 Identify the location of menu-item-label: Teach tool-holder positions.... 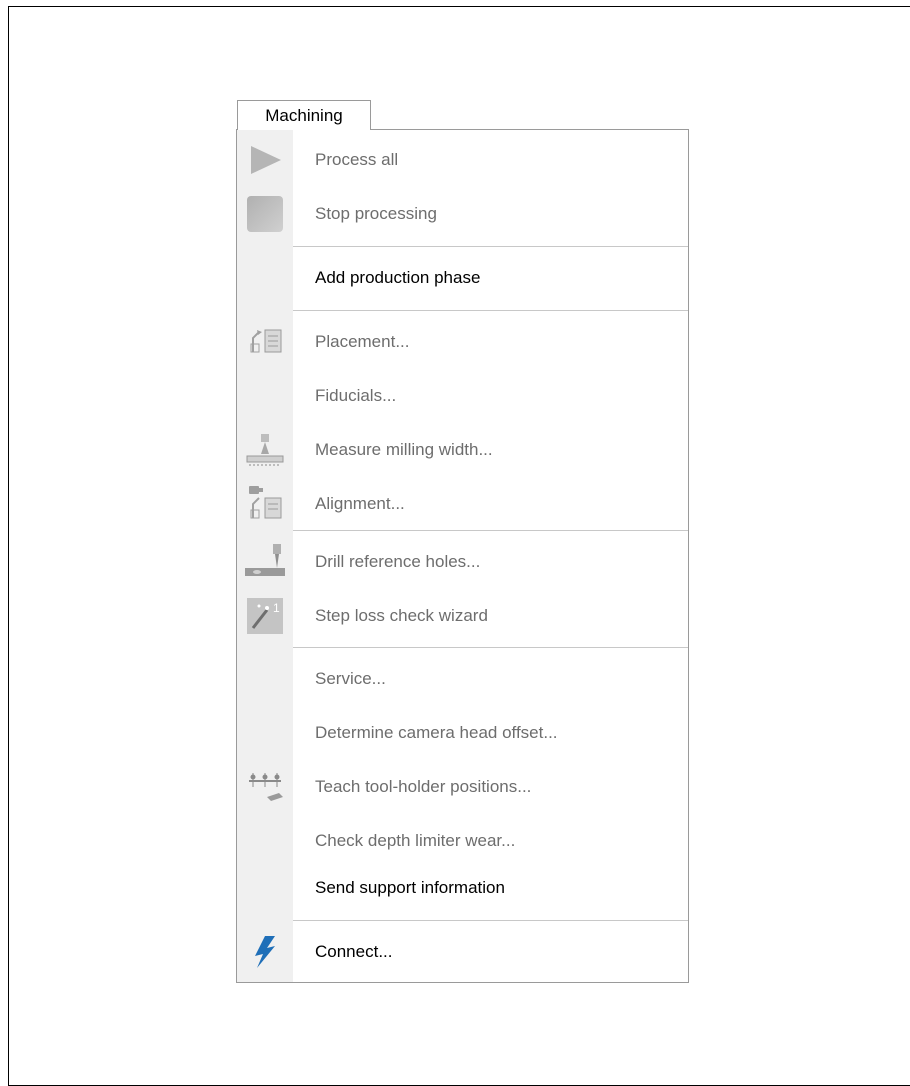
(423, 786).